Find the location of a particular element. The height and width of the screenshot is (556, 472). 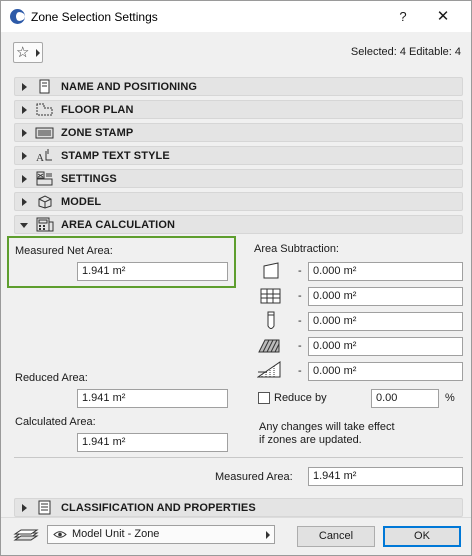

layer-dropdown: Model Unit - Zone is located at coordinates (161, 534).